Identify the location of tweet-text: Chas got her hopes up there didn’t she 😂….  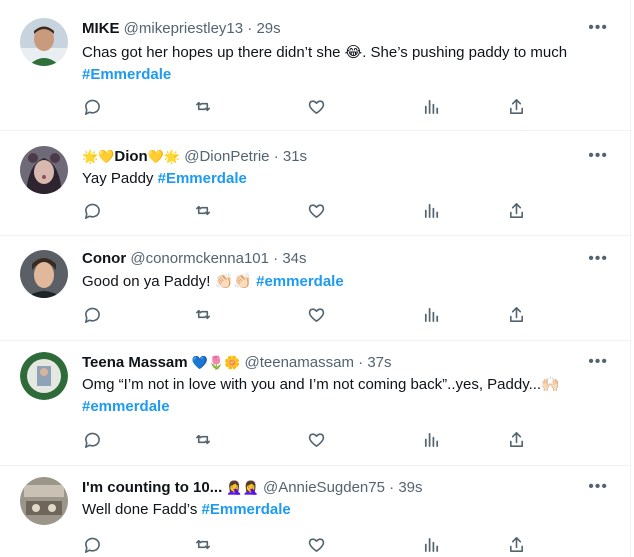
(344, 64).